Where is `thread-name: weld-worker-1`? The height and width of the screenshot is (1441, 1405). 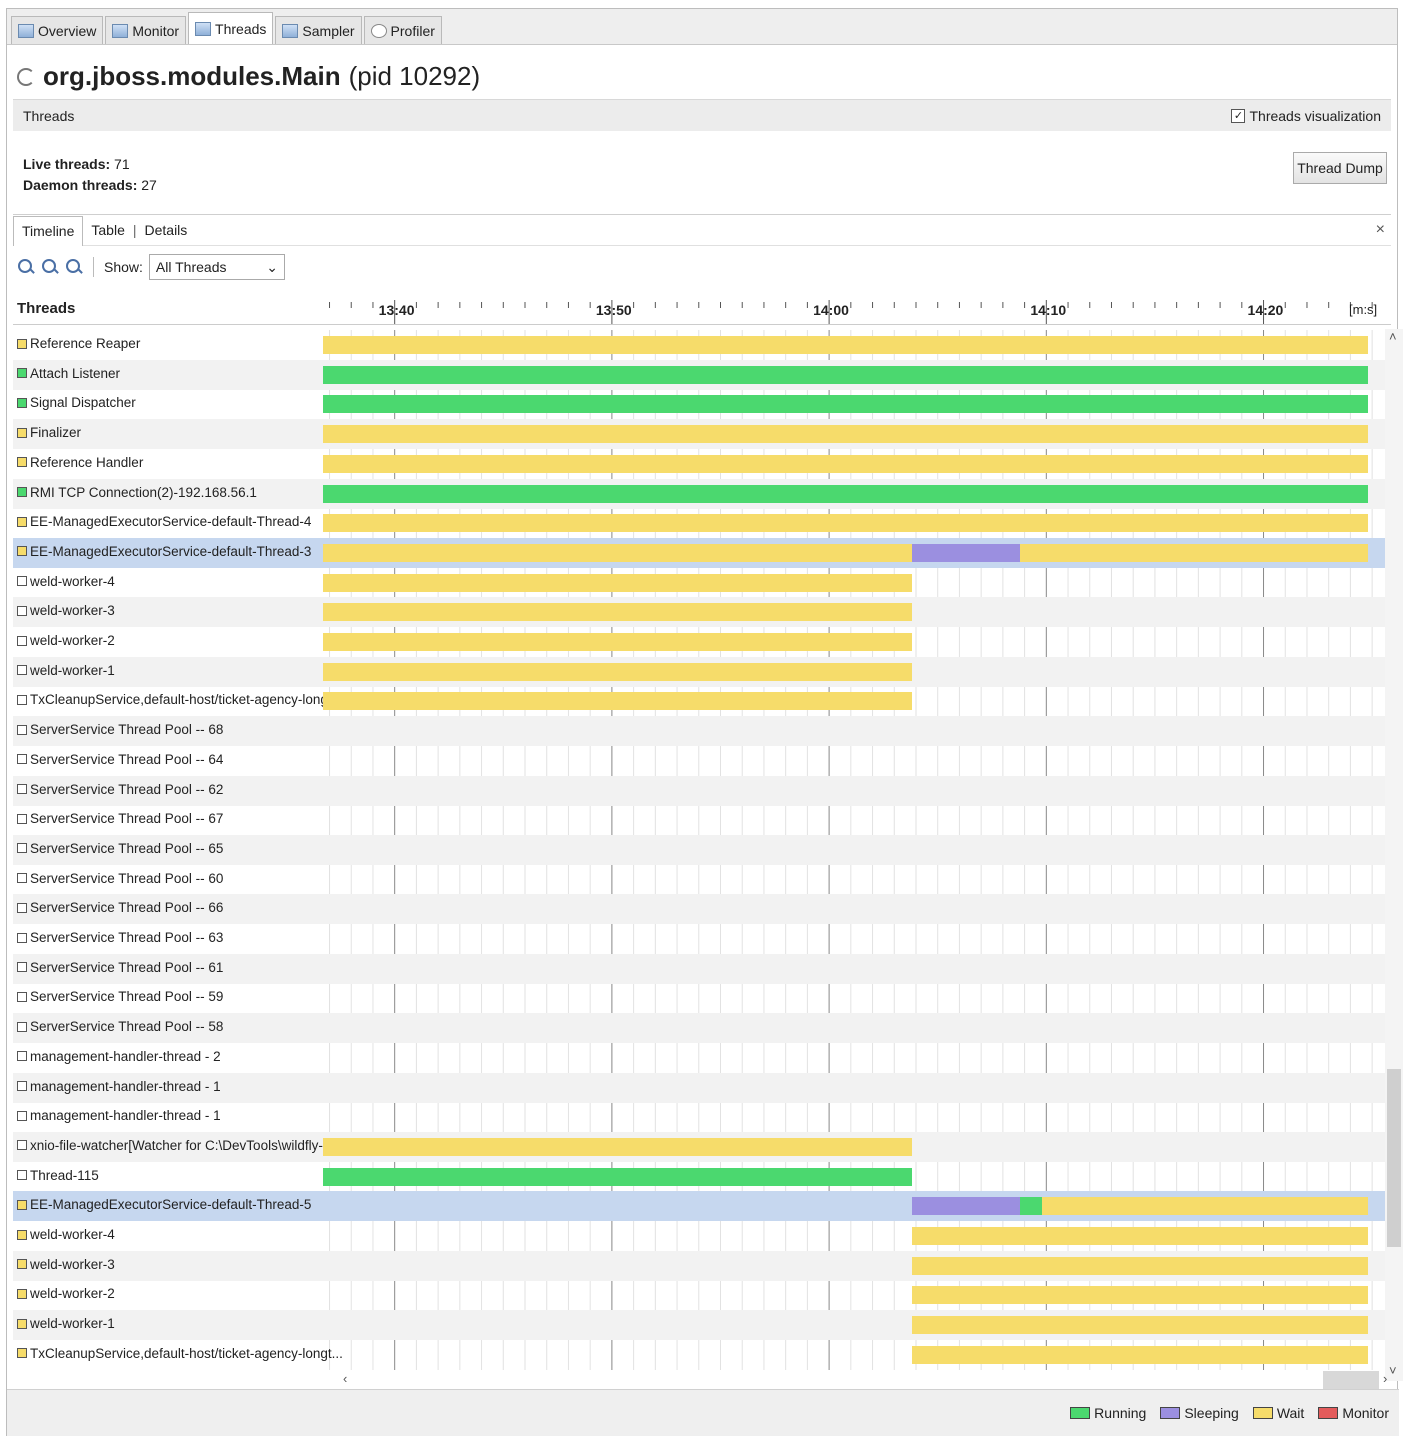 thread-name: weld-worker-1 is located at coordinates (66, 670).